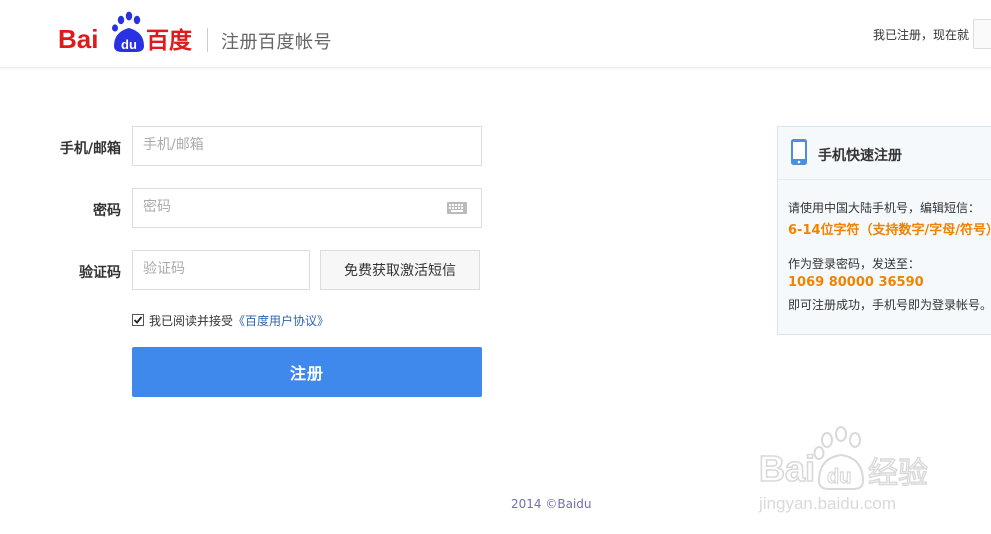 This screenshot has height=534, width=991. Describe the element at coordinates (207, 40) in the screenshot. I see `header-divider` at that location.